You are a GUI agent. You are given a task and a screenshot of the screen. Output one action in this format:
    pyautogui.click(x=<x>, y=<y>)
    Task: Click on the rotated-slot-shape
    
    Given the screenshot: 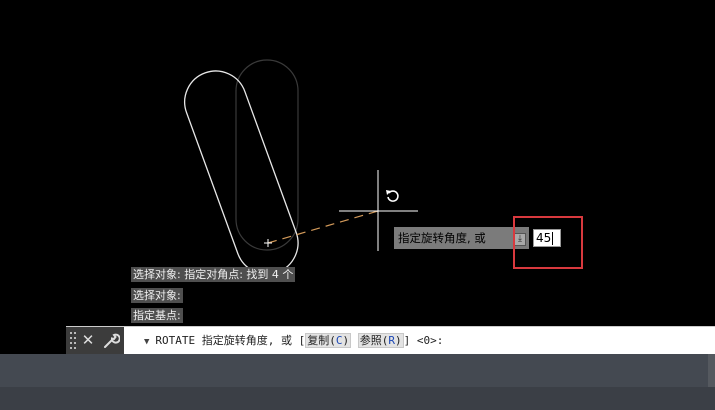 What is the action you would take?
    pyautogui.click(x=241, y=172)
    